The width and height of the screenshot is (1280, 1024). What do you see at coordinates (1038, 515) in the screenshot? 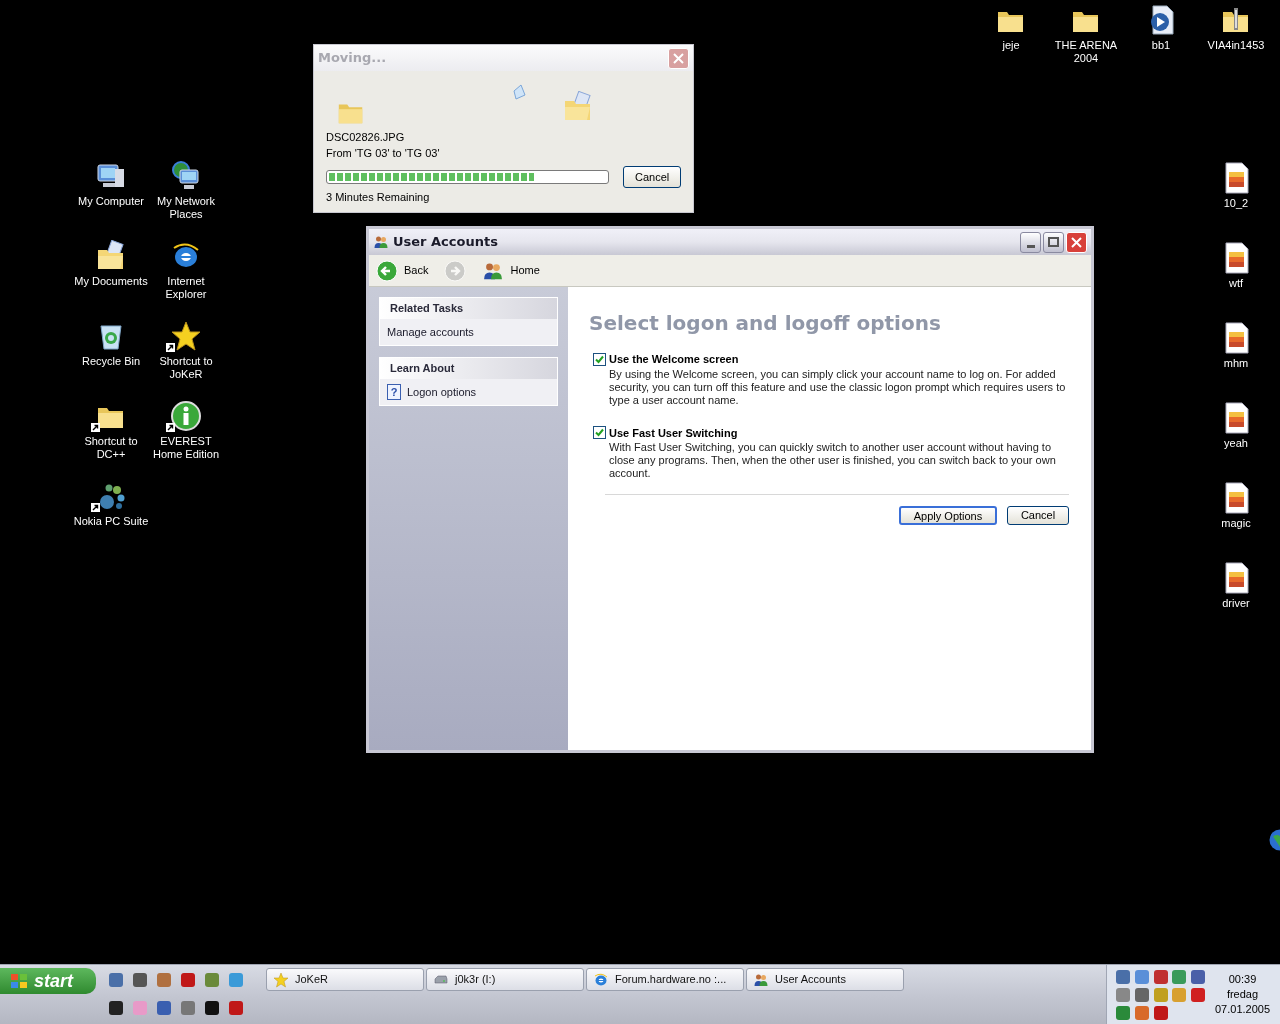
I see `dialog-button: Cancel` at bounding box center [1038, 515].